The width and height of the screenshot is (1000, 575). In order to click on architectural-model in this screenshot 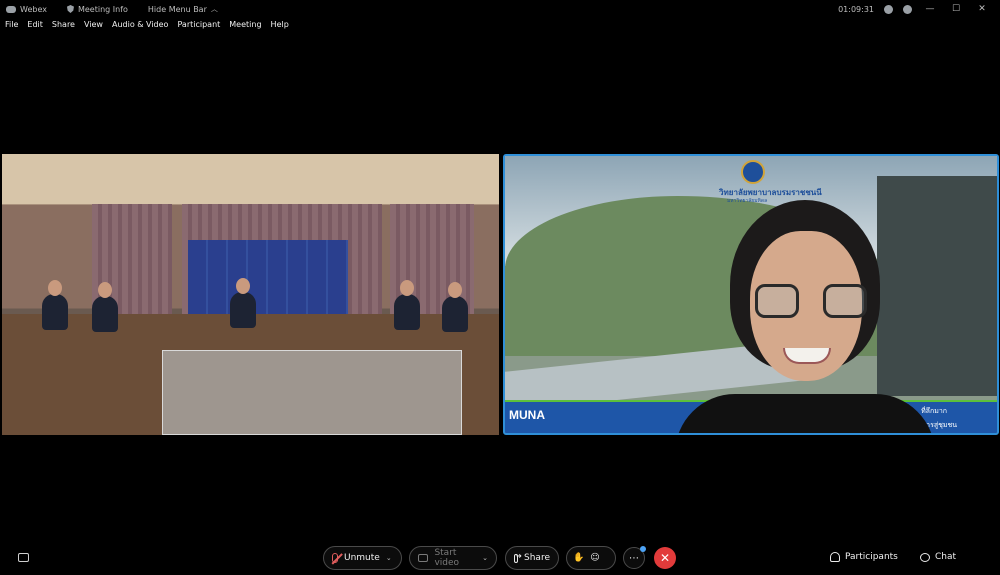, I will do `click(312, 392)`.